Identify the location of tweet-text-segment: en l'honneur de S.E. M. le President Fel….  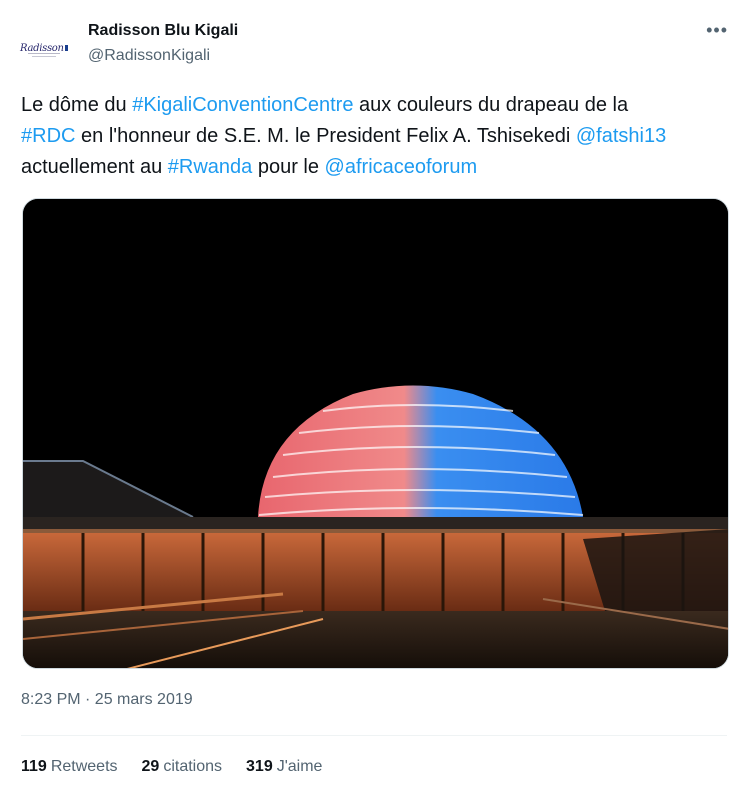
(325, 136).